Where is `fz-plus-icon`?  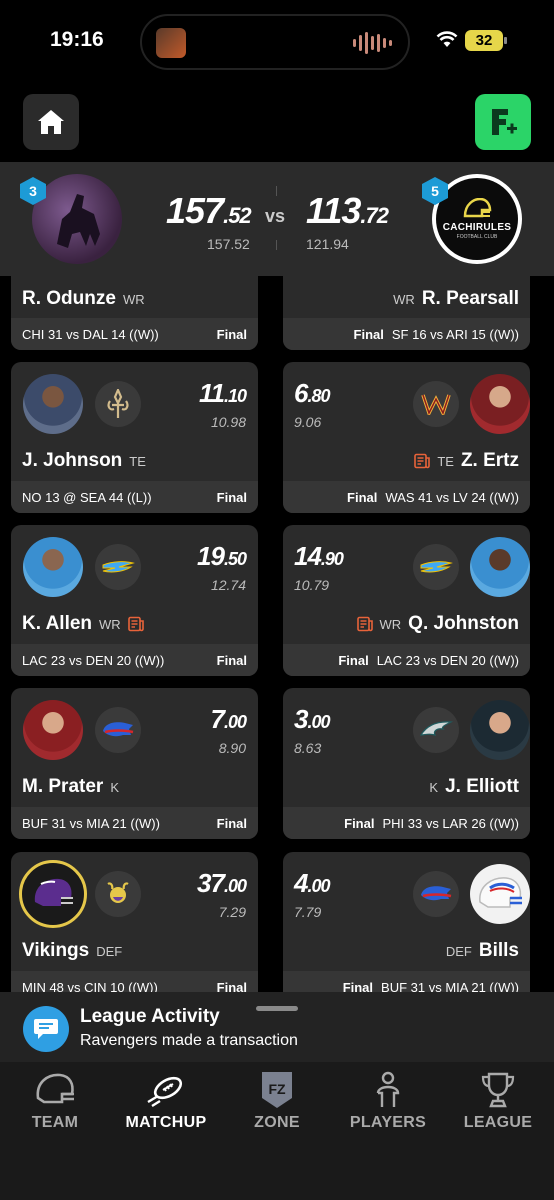 fz-plus-icon is located at coordinates (504, 122).